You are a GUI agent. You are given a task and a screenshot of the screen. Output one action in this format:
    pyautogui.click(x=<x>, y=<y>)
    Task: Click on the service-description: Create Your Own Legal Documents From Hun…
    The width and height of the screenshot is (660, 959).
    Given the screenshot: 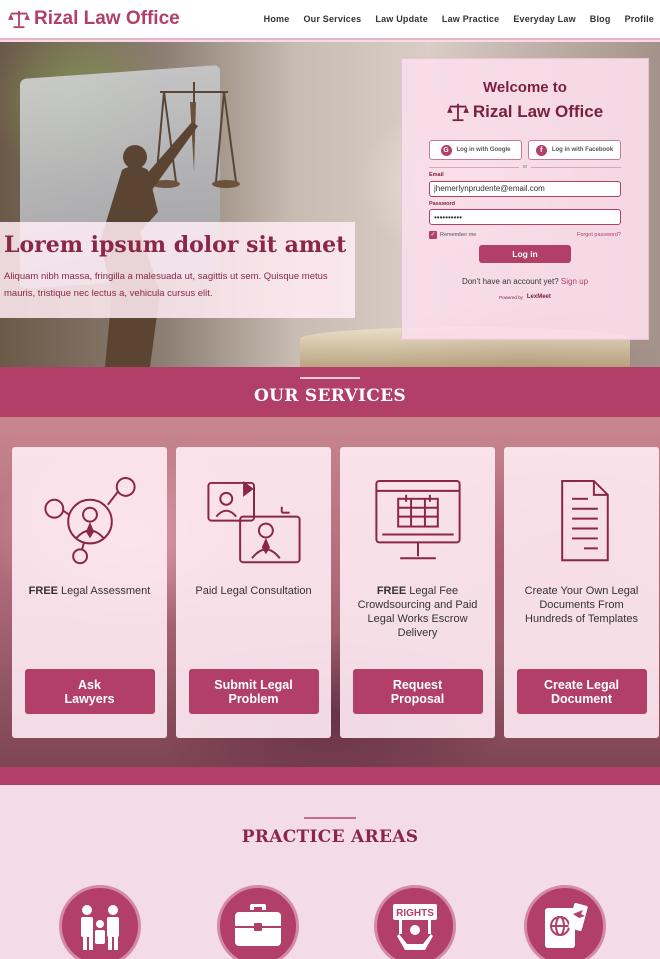 What is the action you would take?
    pyautogui.click(x=581, y=605)
    